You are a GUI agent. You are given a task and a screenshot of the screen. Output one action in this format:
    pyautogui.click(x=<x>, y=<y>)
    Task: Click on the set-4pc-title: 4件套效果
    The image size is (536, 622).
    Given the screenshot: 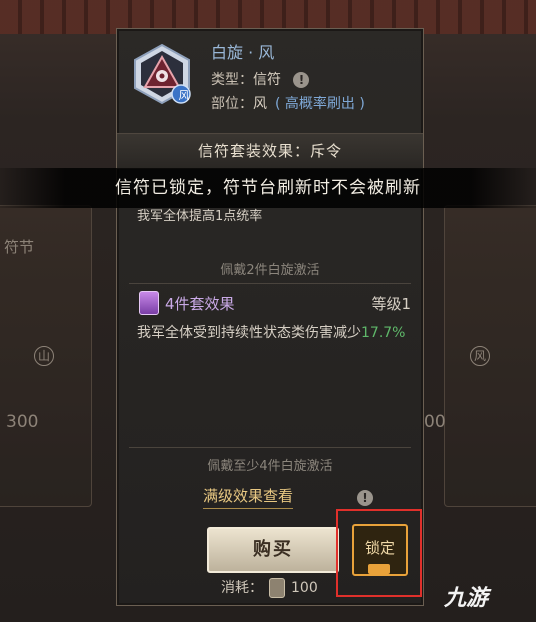 What is the action you would take?
    pyautogui.click(x=200, y=304)
    